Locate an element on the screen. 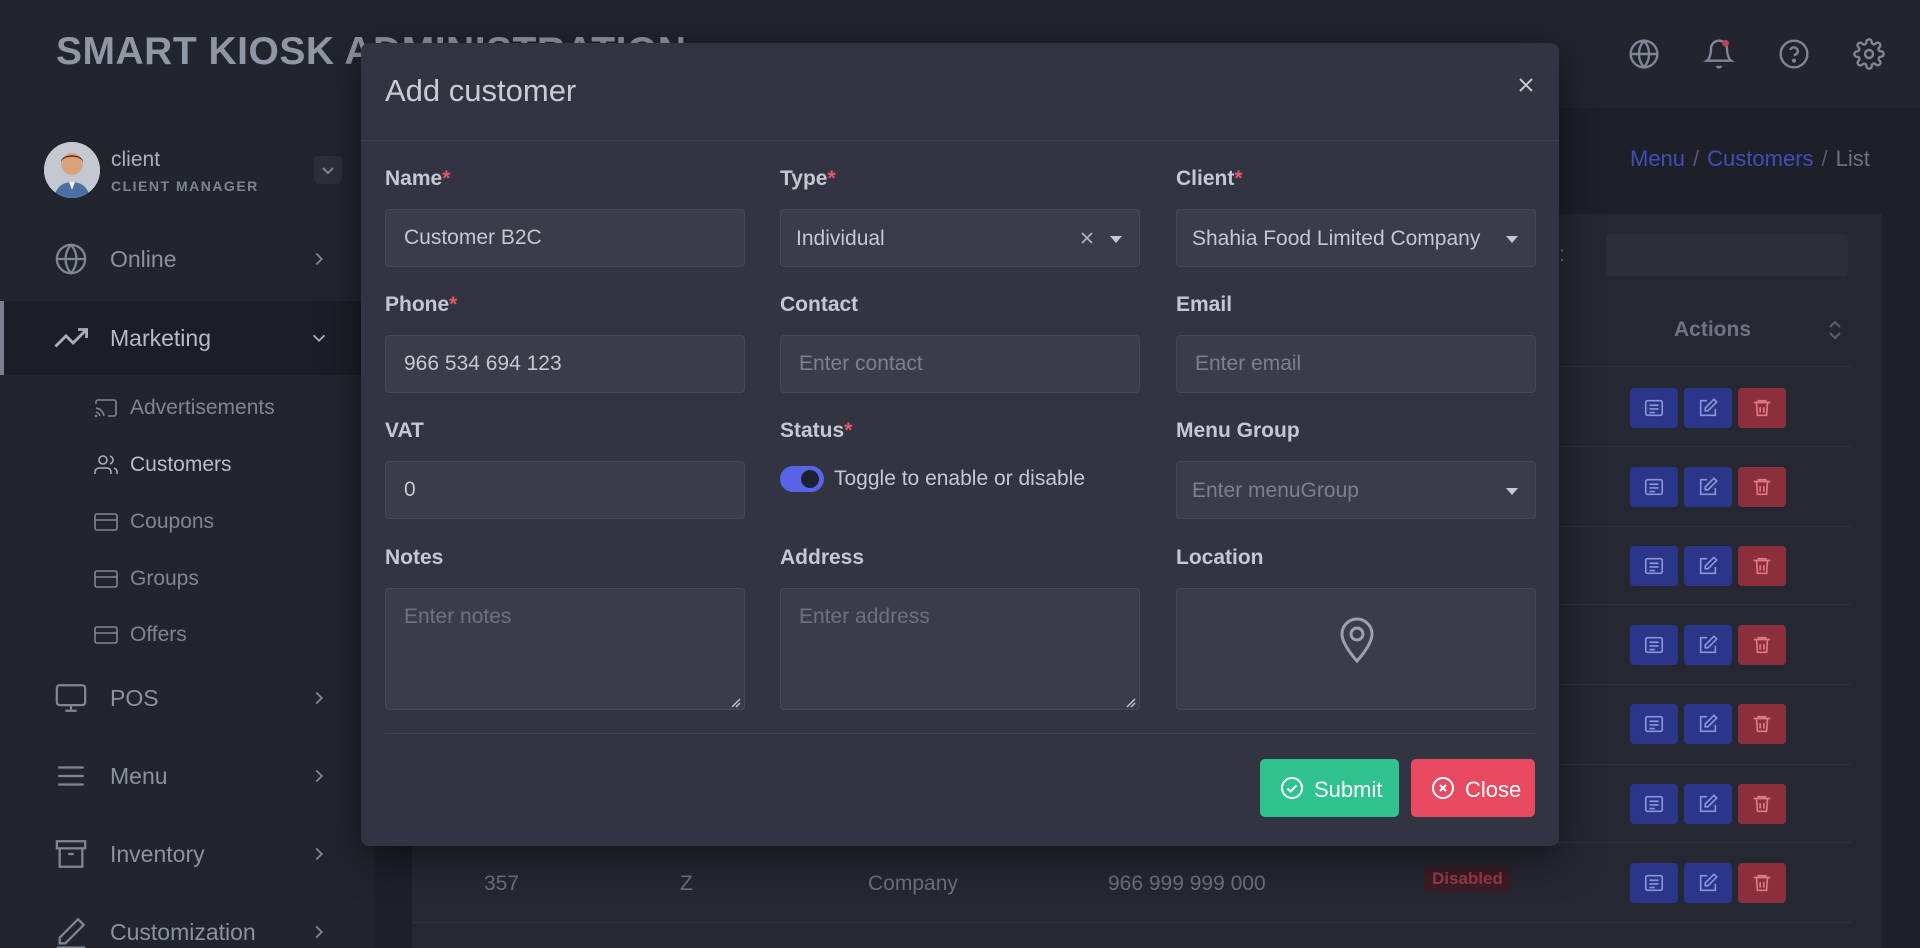 Image resolution: width=1920 pixels, height=948 pixels. type-label: Type* is located at coordinates (808, 179).